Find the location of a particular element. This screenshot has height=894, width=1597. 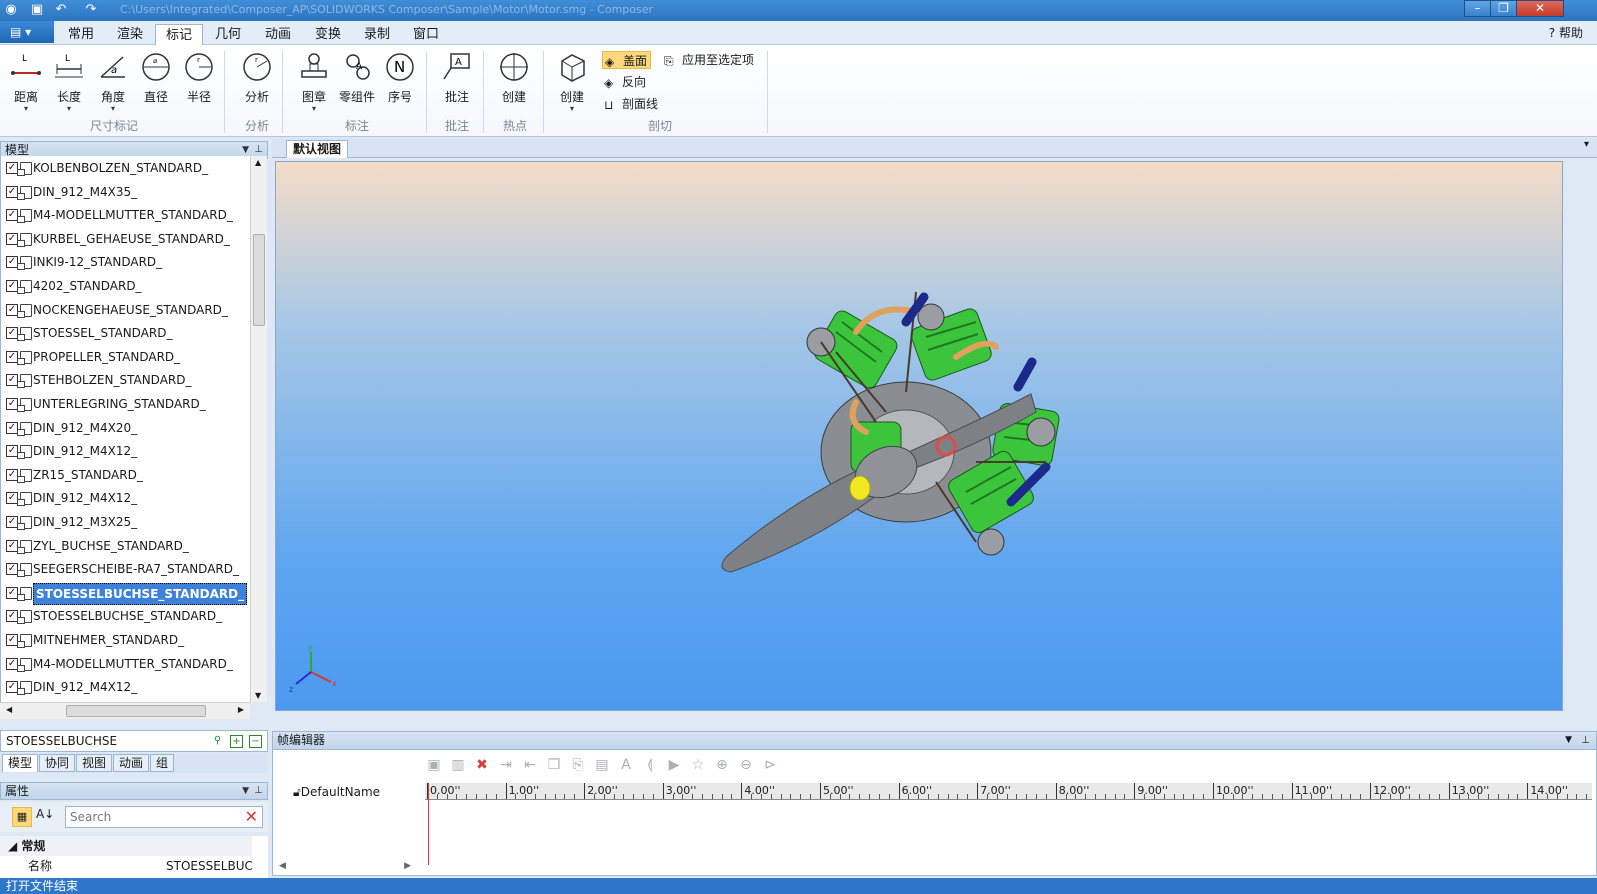

tab-views: 视图 is located at coordinates (94, 763).